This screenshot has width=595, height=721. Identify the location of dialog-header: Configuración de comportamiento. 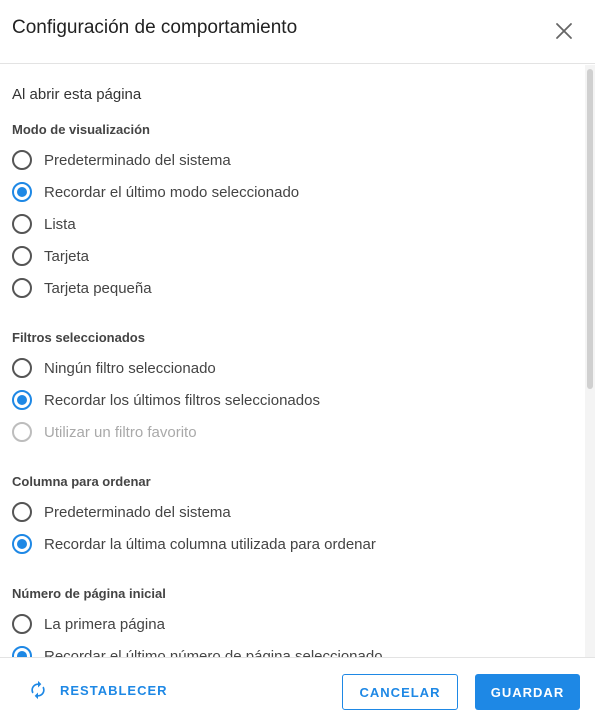
(297, 32).